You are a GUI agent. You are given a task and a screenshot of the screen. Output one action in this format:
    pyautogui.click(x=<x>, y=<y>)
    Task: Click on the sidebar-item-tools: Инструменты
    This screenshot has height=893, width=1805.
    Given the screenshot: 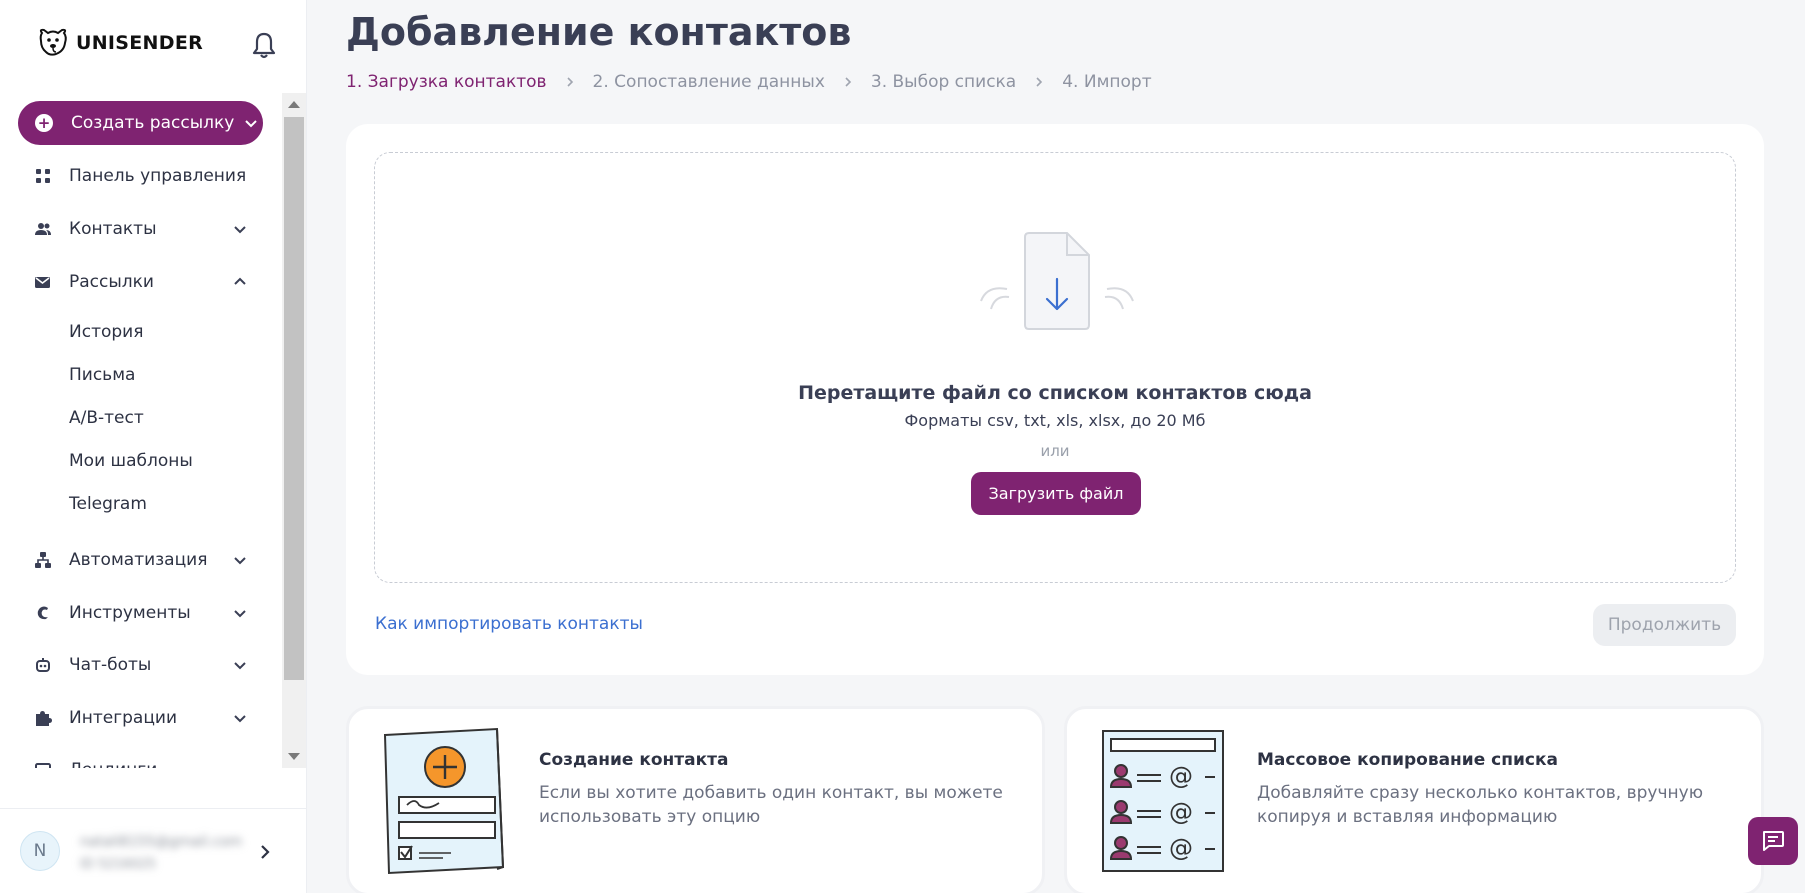 What is the action you would take?
    pyautogui.click(x=130, y=613)
    